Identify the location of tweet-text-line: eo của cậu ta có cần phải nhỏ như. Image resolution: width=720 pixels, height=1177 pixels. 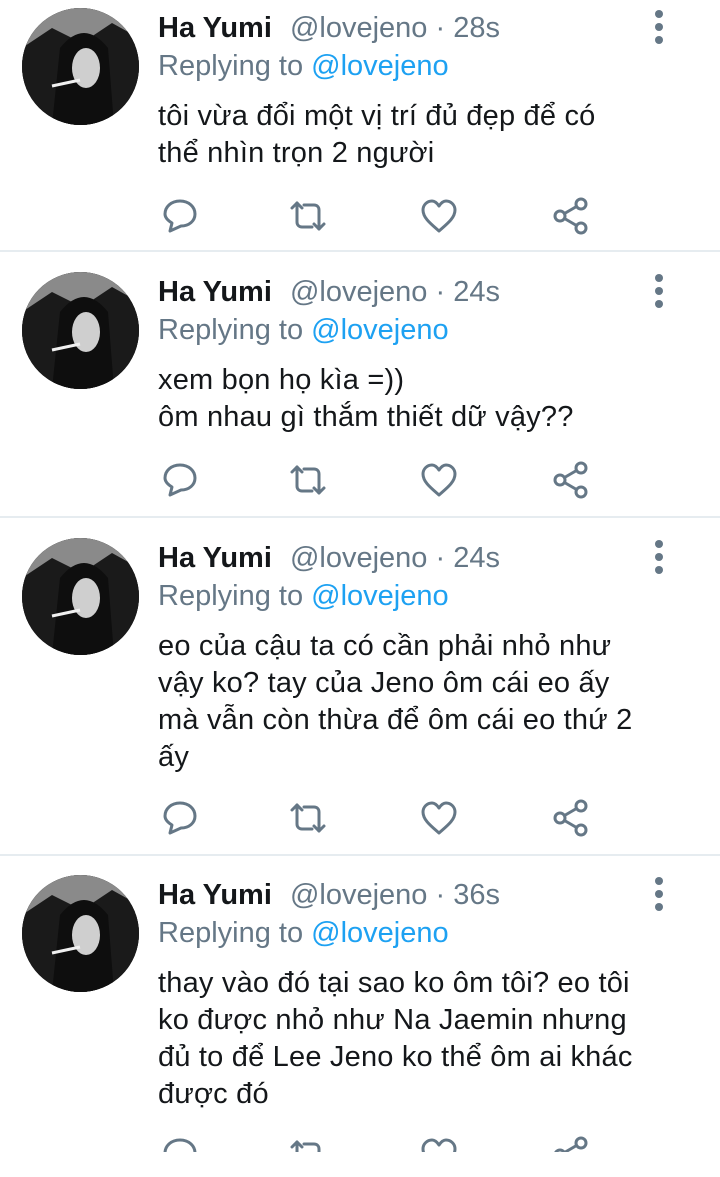
(385, 646).